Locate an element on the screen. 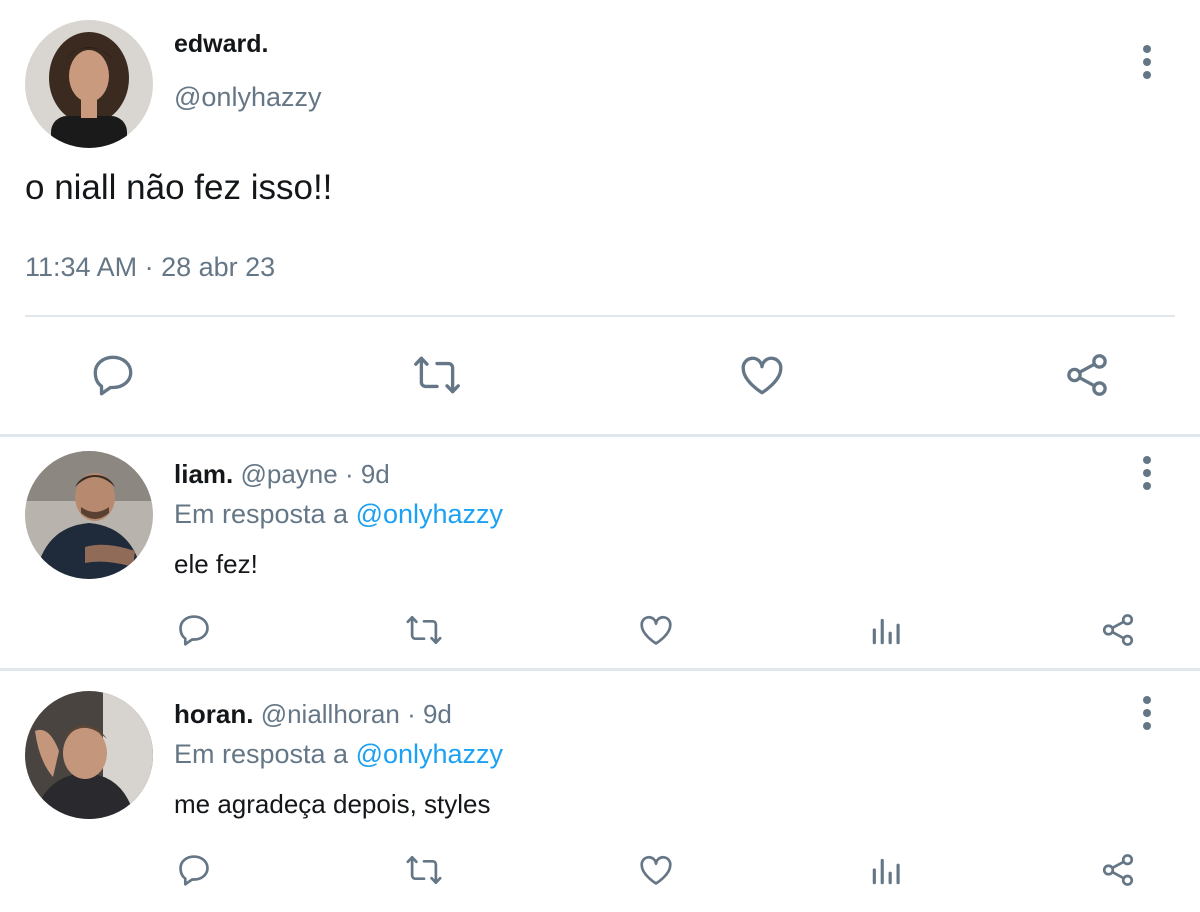  avatar-photo-liam is located at coordinates (89, 515).